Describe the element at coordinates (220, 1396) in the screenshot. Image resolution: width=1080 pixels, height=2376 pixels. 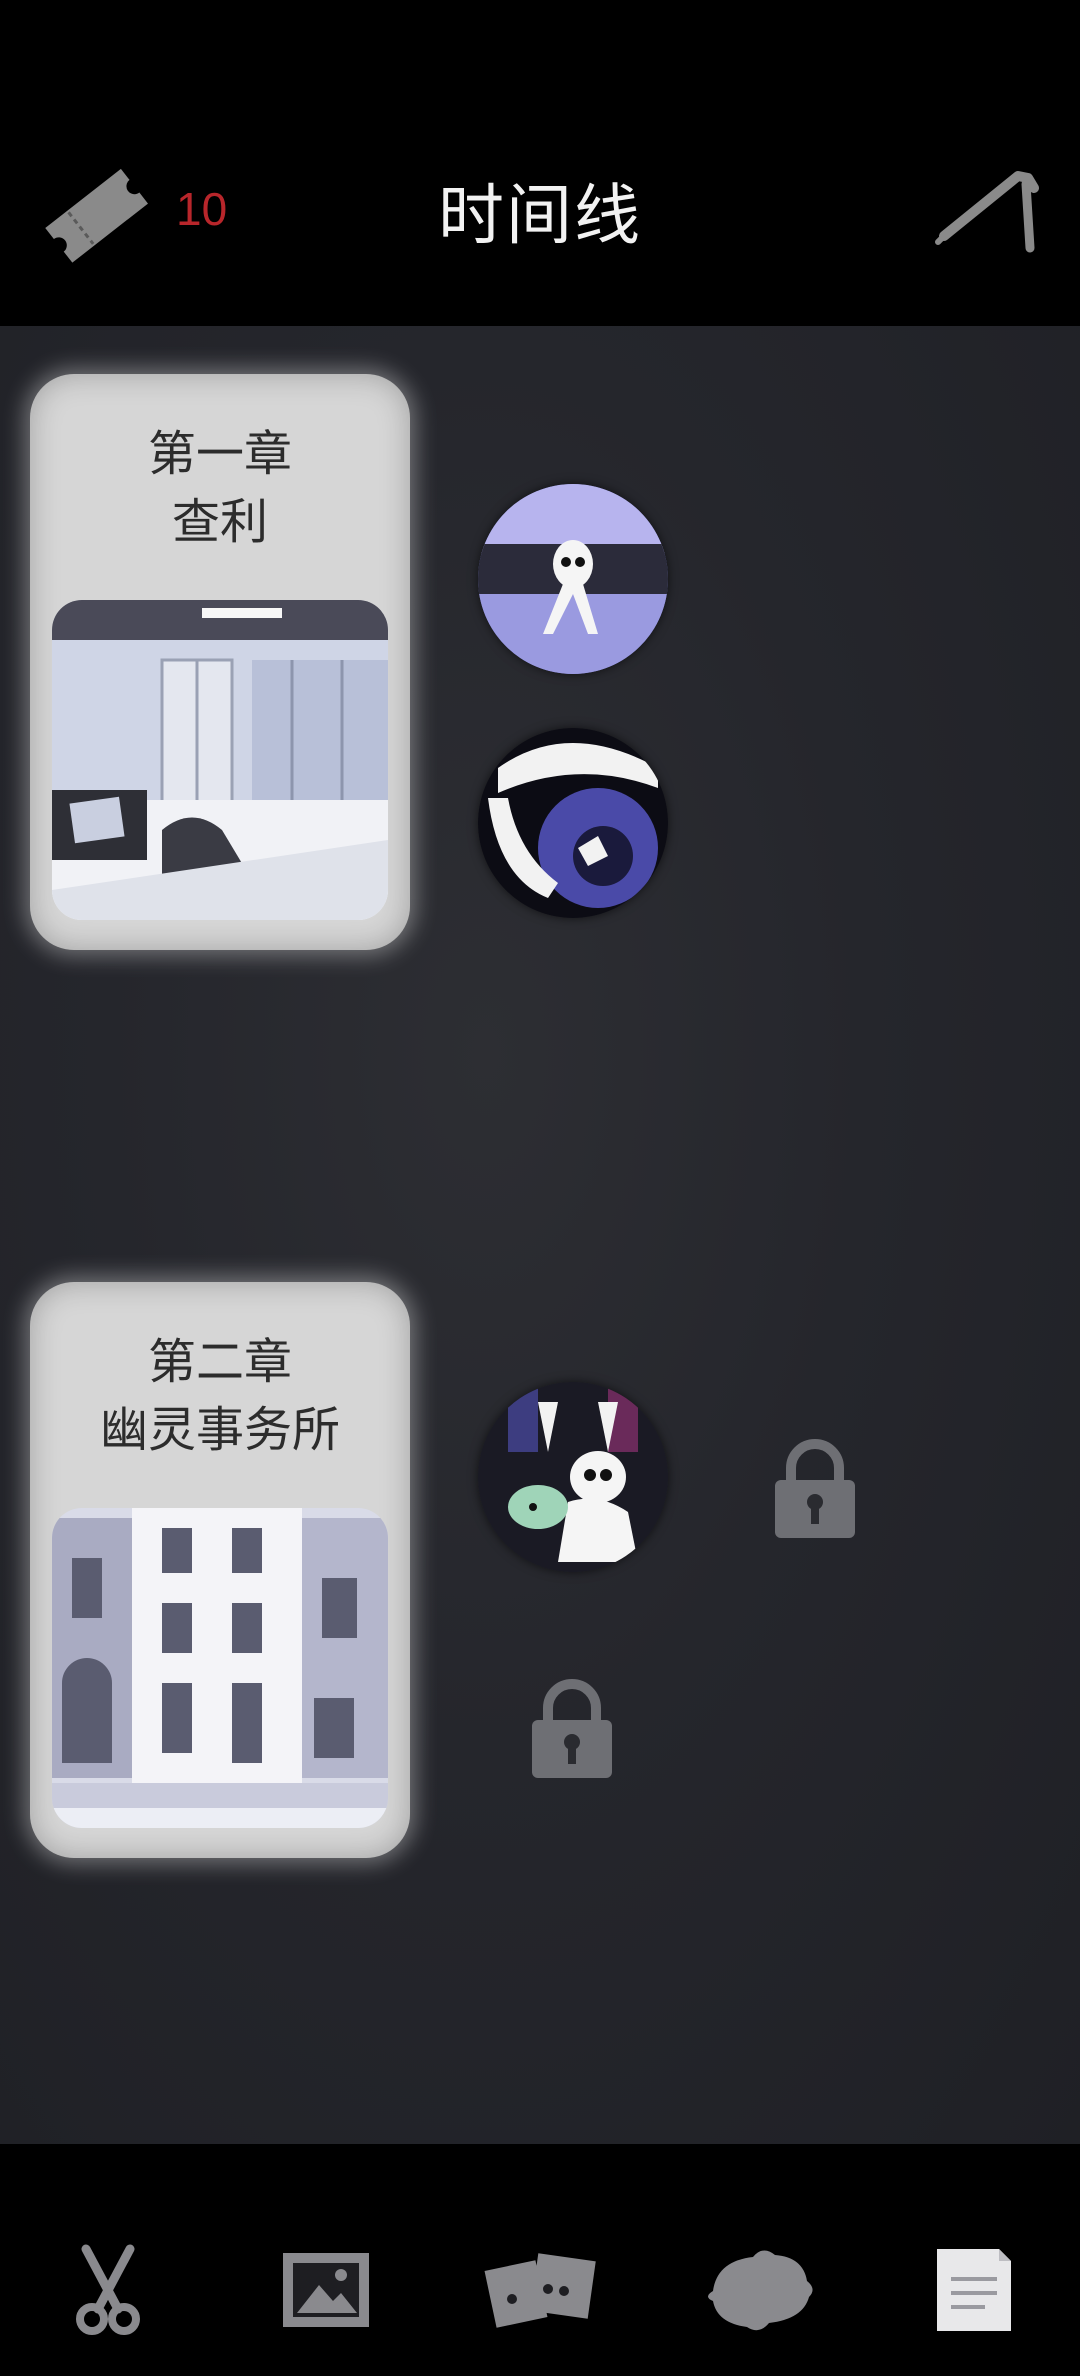
I see `chapter-title: 第二章 幽灵事务所` at that location.